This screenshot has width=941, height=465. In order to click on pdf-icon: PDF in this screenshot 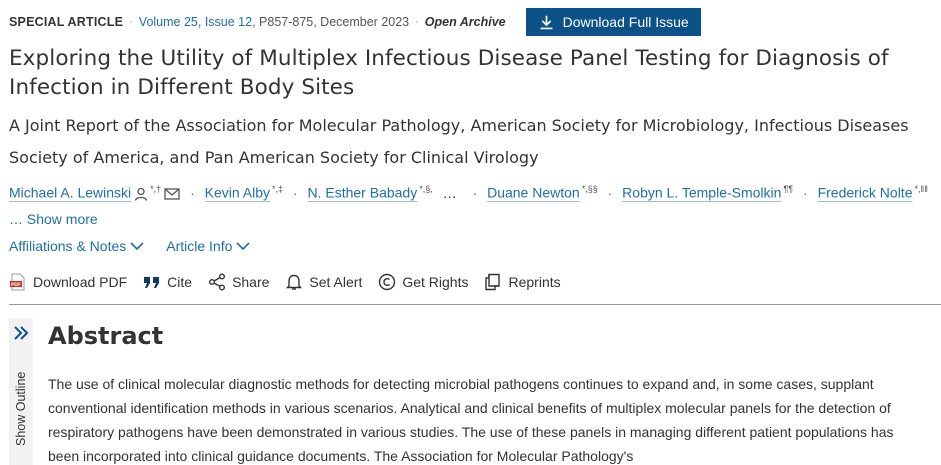, I will do `click(17, 282)`.